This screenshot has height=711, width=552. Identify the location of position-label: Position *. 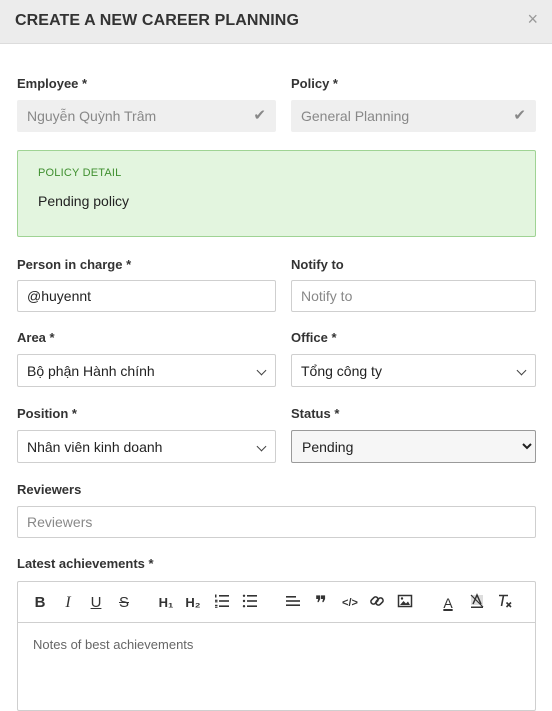
(47, 413).